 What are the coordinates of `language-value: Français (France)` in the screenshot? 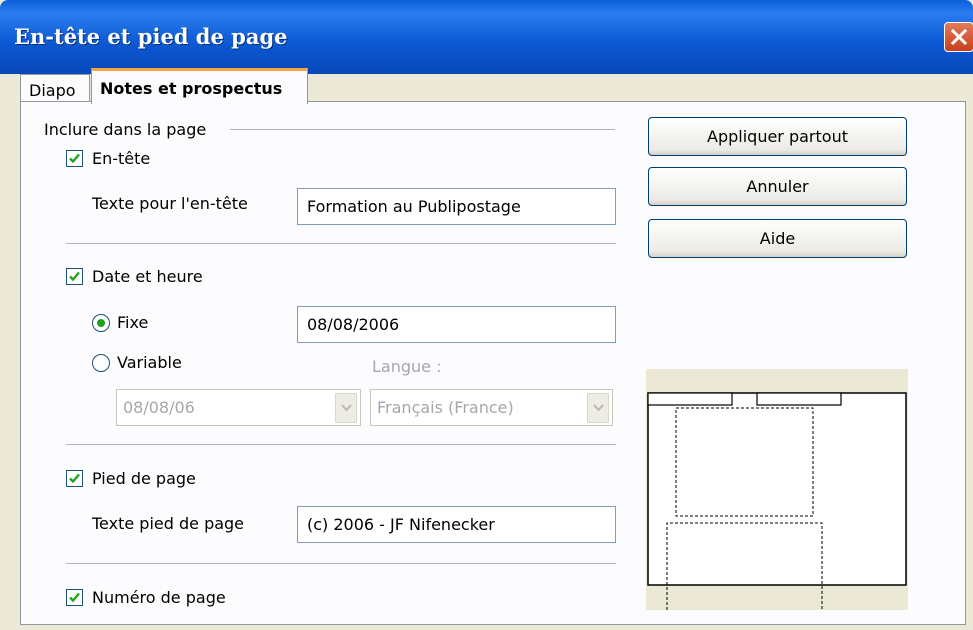 It's located at (445, 407).